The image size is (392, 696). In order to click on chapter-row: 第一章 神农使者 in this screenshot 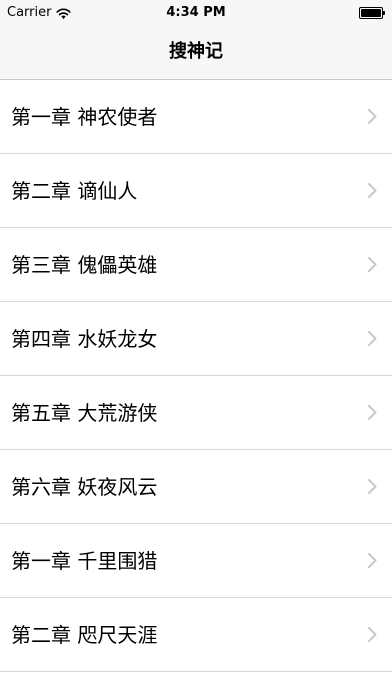, I will do `click(196, 117)`.